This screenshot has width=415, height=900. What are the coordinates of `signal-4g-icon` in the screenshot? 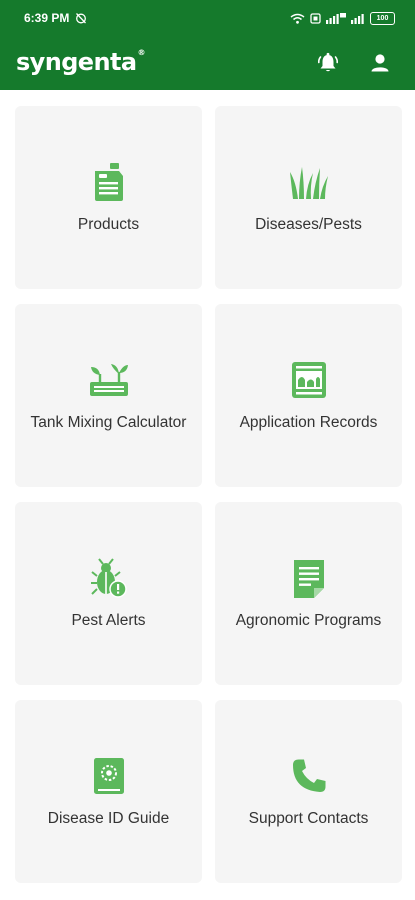 It's located at (336, 18).